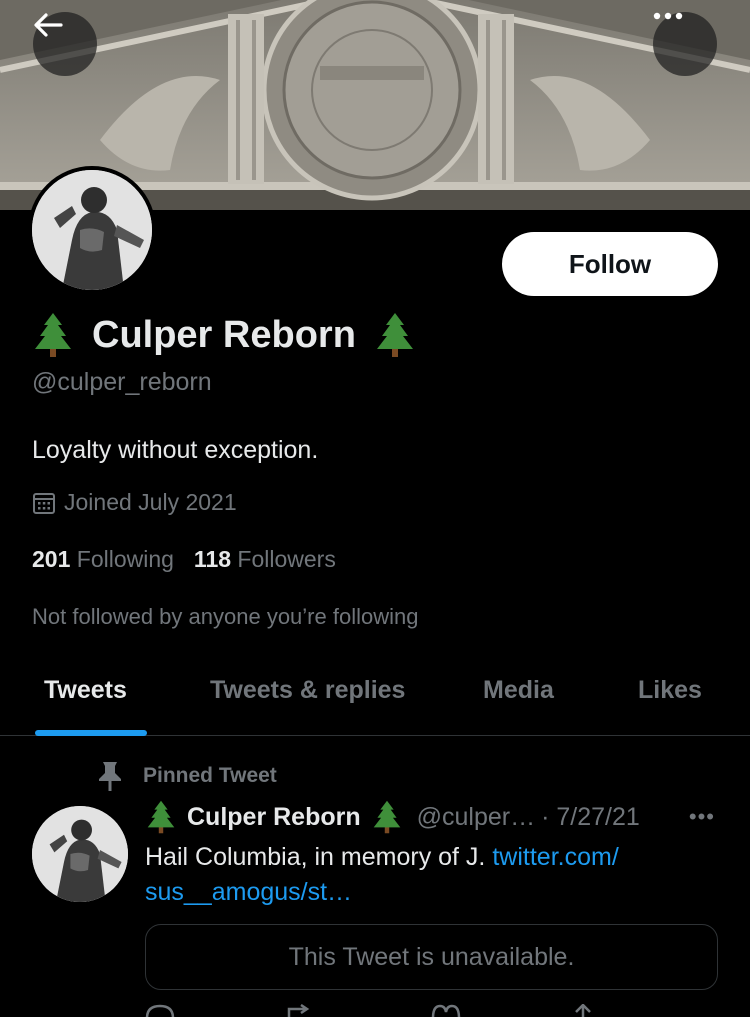 This screenshot has width=750, height=1017. Describe the element at coordinates (65, 44) in the screenshot. I see `back-button` at that location.